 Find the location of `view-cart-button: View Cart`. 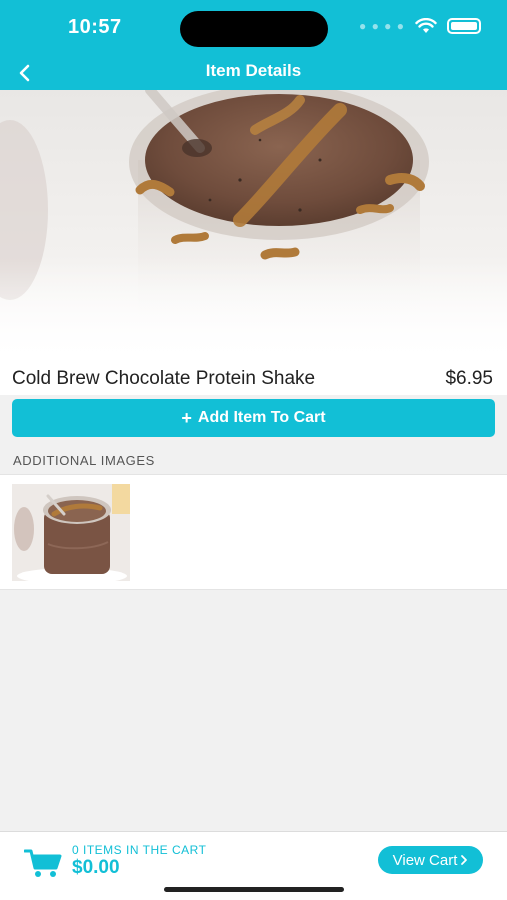

view-cart-button: View Cart is located at coordinates (430, 860).